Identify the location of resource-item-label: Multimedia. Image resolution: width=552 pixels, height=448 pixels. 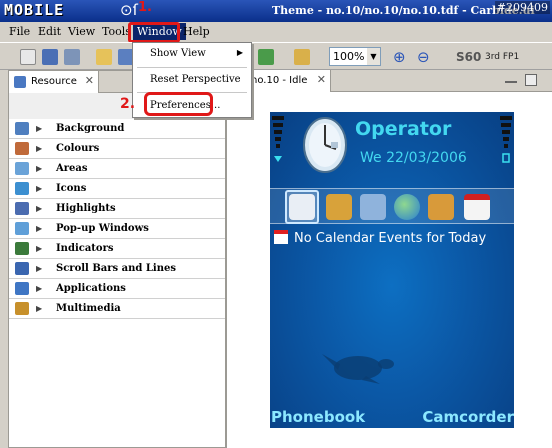
(88, 308).